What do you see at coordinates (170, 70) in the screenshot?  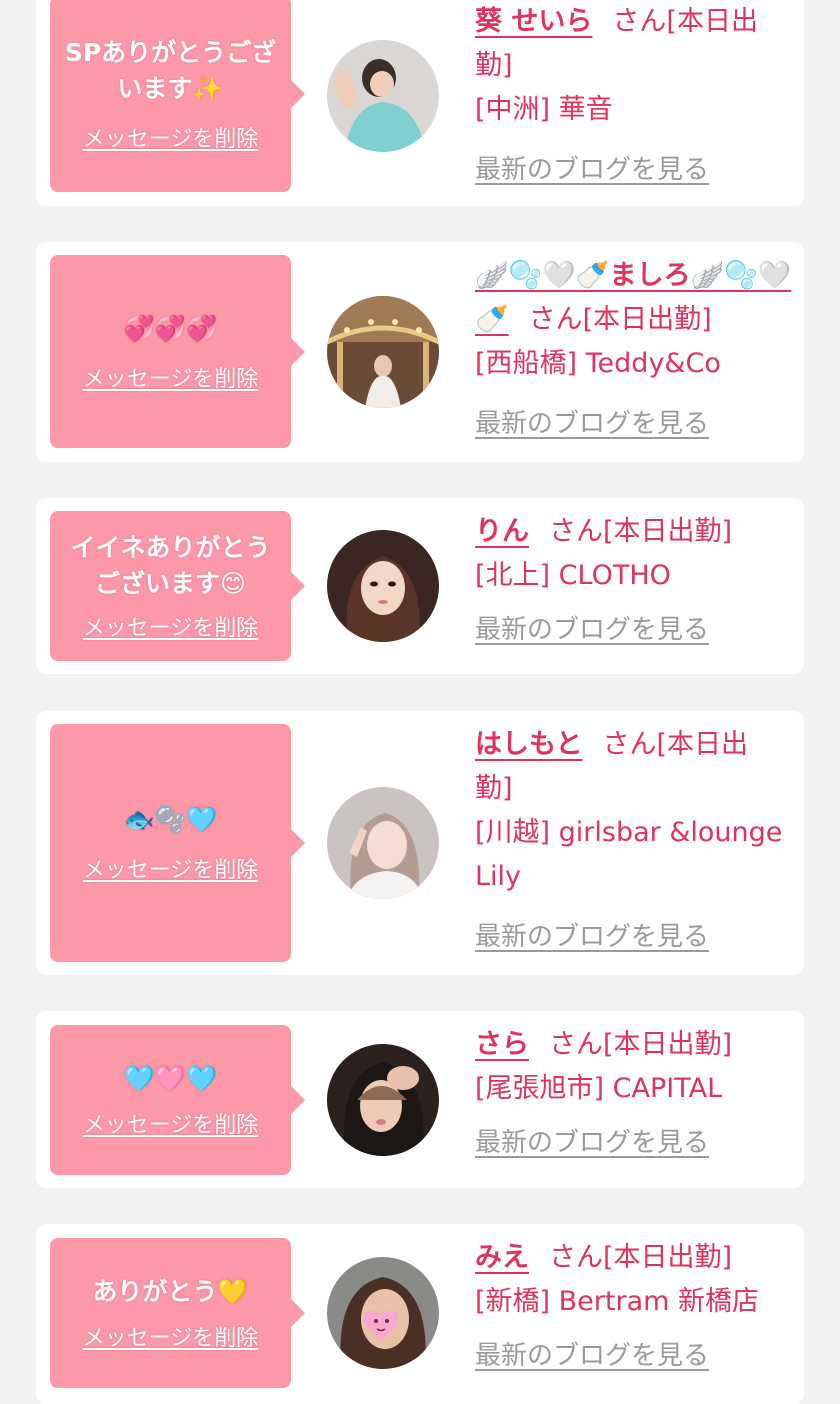 I see `message-text: SPありがとうございます✨` at bounding box center [170, 70].